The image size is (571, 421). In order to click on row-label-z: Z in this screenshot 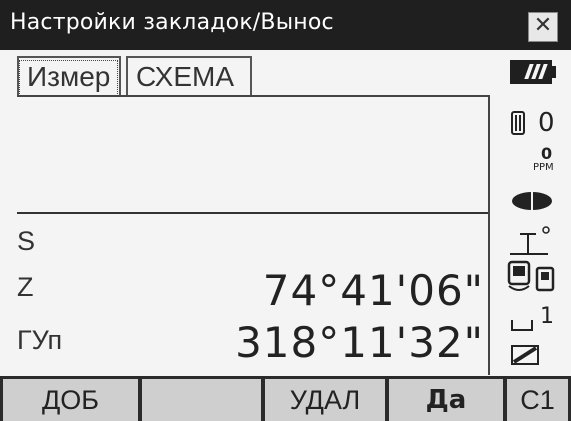, I will do `click(25, 287)`.